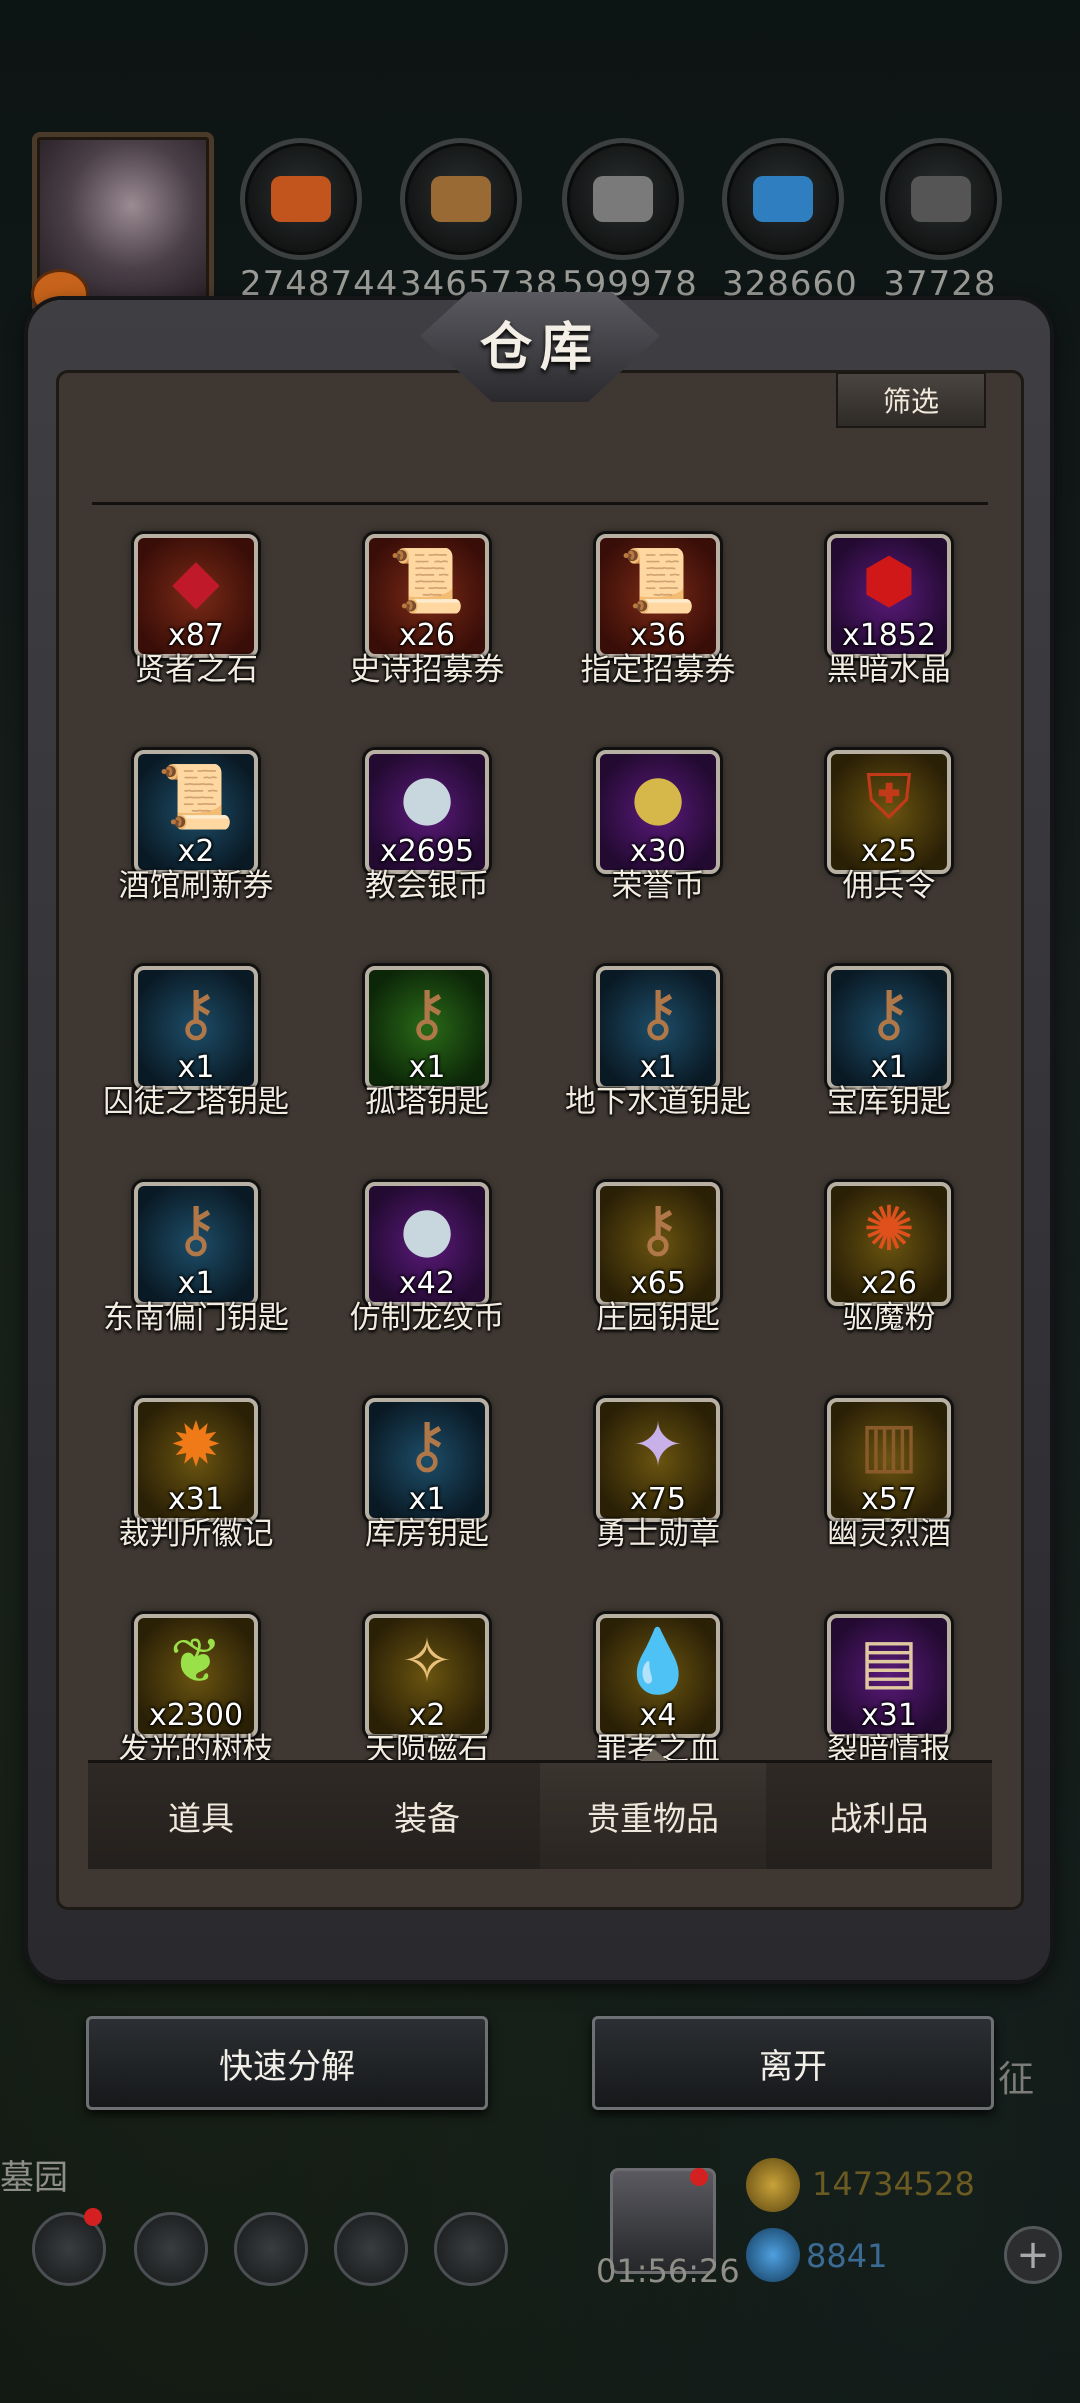 The image size is (1080, 2403). I want to click on inventory-item: ⚷ x65 庄园钥匙, so click(658, 1268).